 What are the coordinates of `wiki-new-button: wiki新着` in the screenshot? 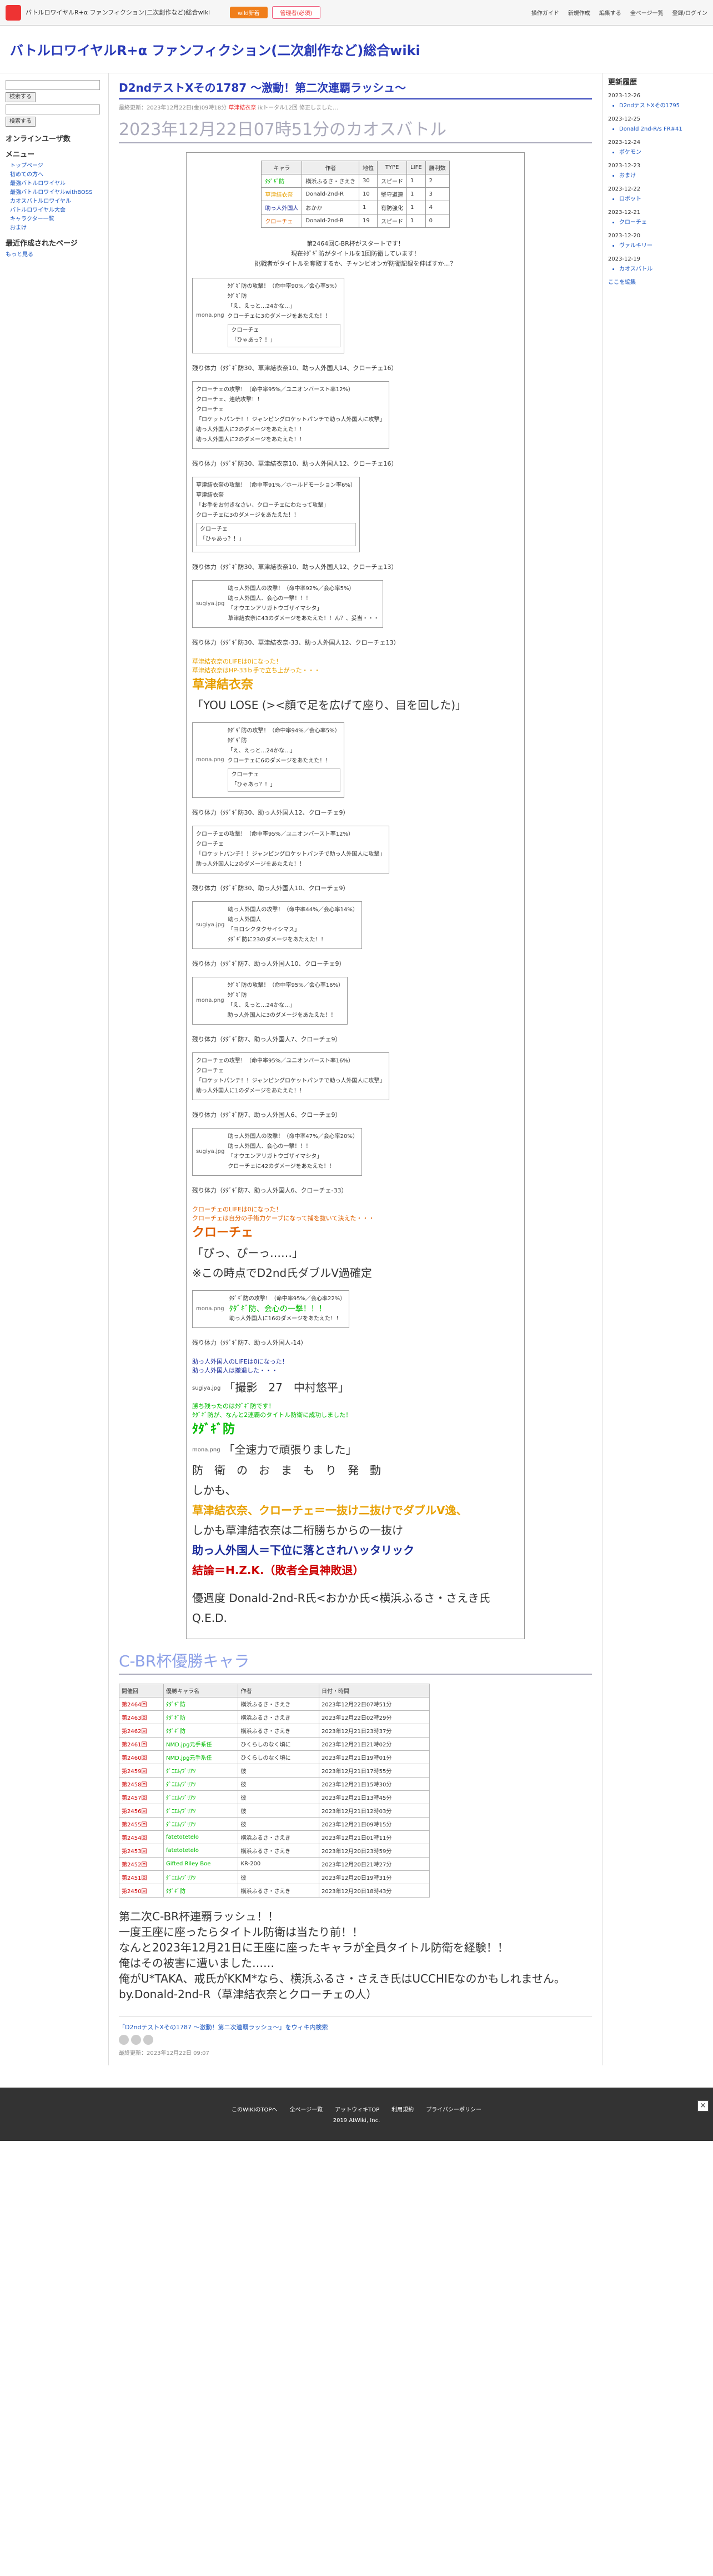 It's located at (249, 12).